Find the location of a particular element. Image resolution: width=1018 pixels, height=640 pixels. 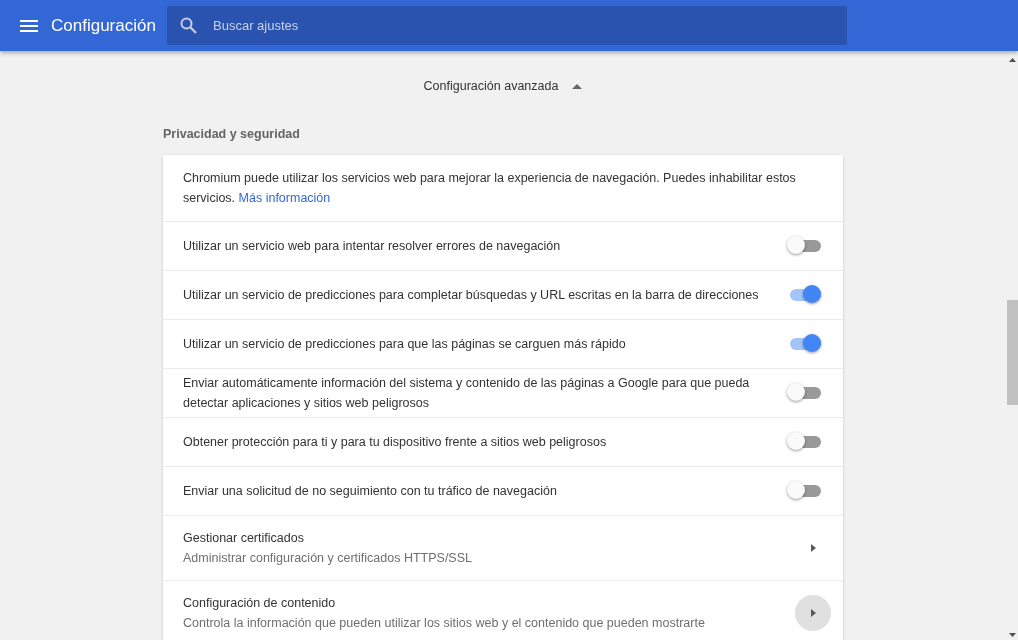

section-title: Privacidad y seguridad is located at coordinates (232, 134).